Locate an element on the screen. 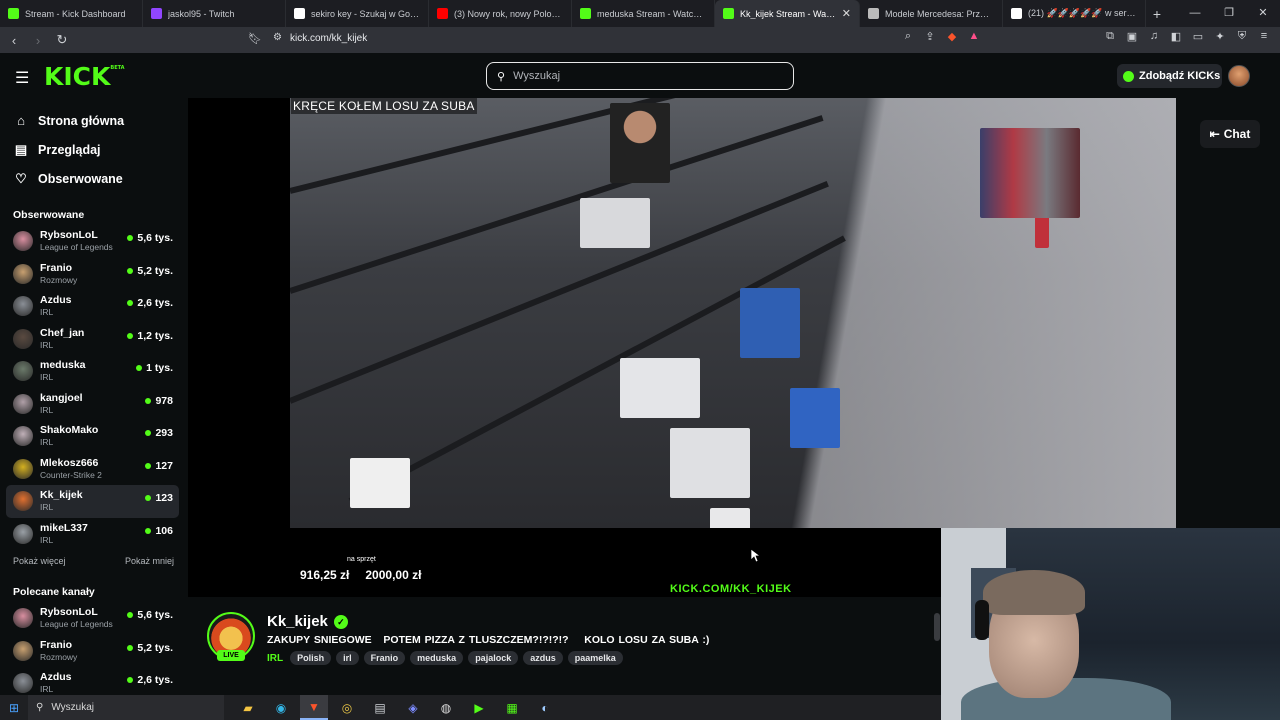 This screenshot has height=720, width=1280. sidebar-channel: Chef_jan IRL 1,2 tys. is located at coordinates (92, 339).